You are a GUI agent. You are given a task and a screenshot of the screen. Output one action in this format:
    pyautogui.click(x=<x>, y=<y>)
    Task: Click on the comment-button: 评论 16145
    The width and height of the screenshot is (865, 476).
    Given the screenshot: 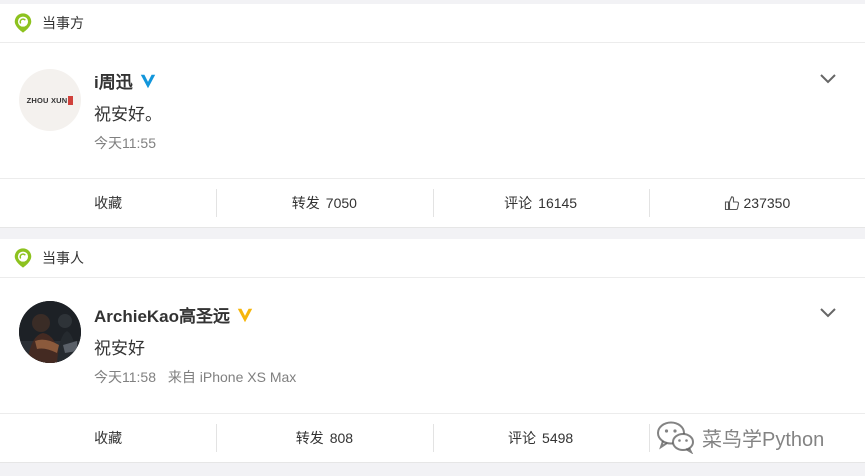 What is the action you would take?
    pyautogui.click(x=540, y=203)
    